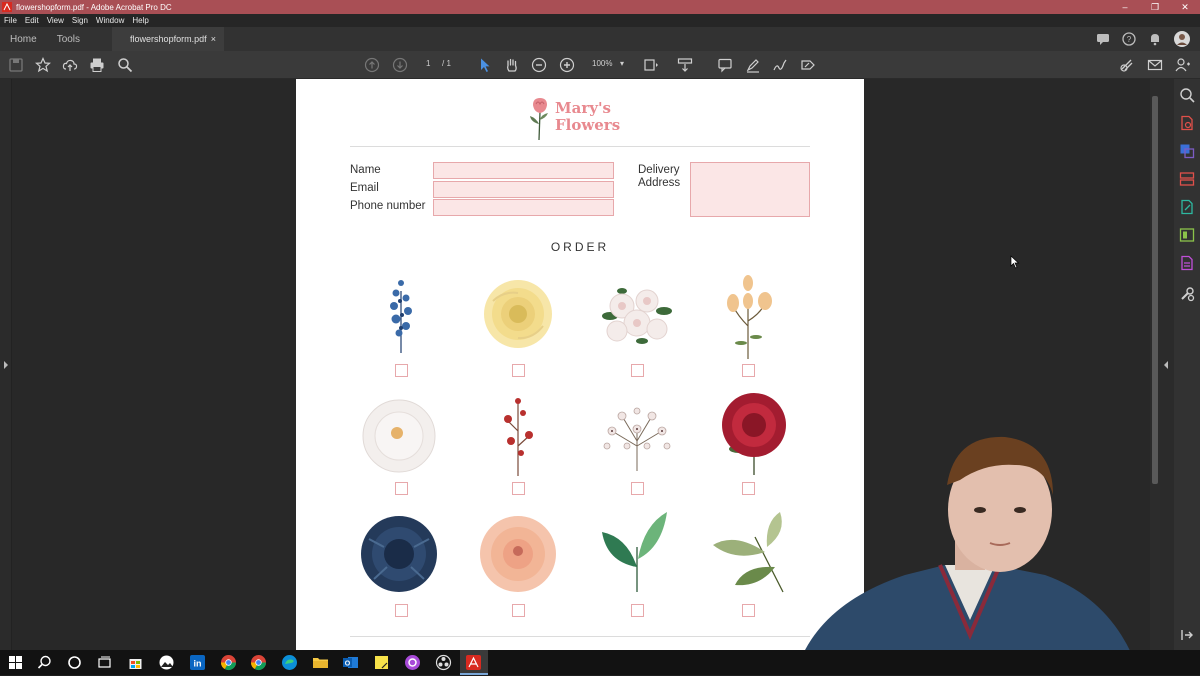 The width and height of the screenshot is (1200, 676). What do you see at coordinates (600, 662) in the screenshot?
I see `windows-taskbar: in O` at bounding box center [600, 662].